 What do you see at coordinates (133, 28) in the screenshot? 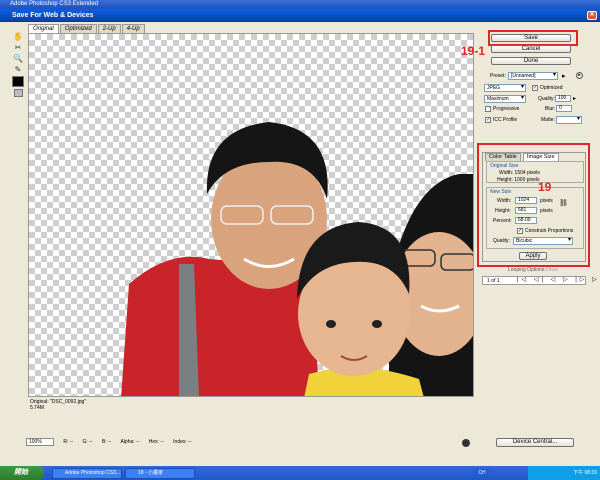
I see `tab-4-up: 4-Up` at bounding box center [133, 28].